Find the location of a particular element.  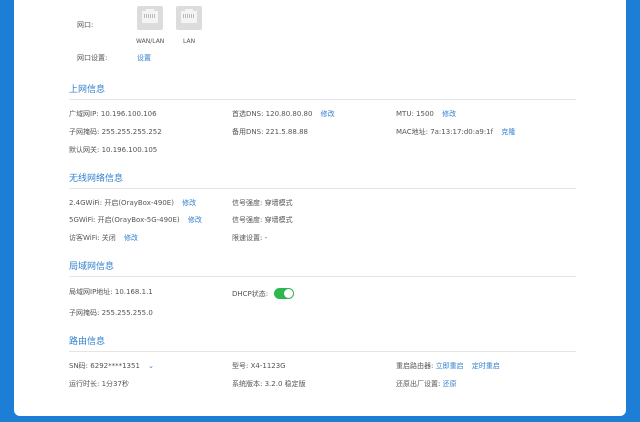

reboot-row: 重启路由器: 立即重启 定时重启 is located at coordinates (448, 366).